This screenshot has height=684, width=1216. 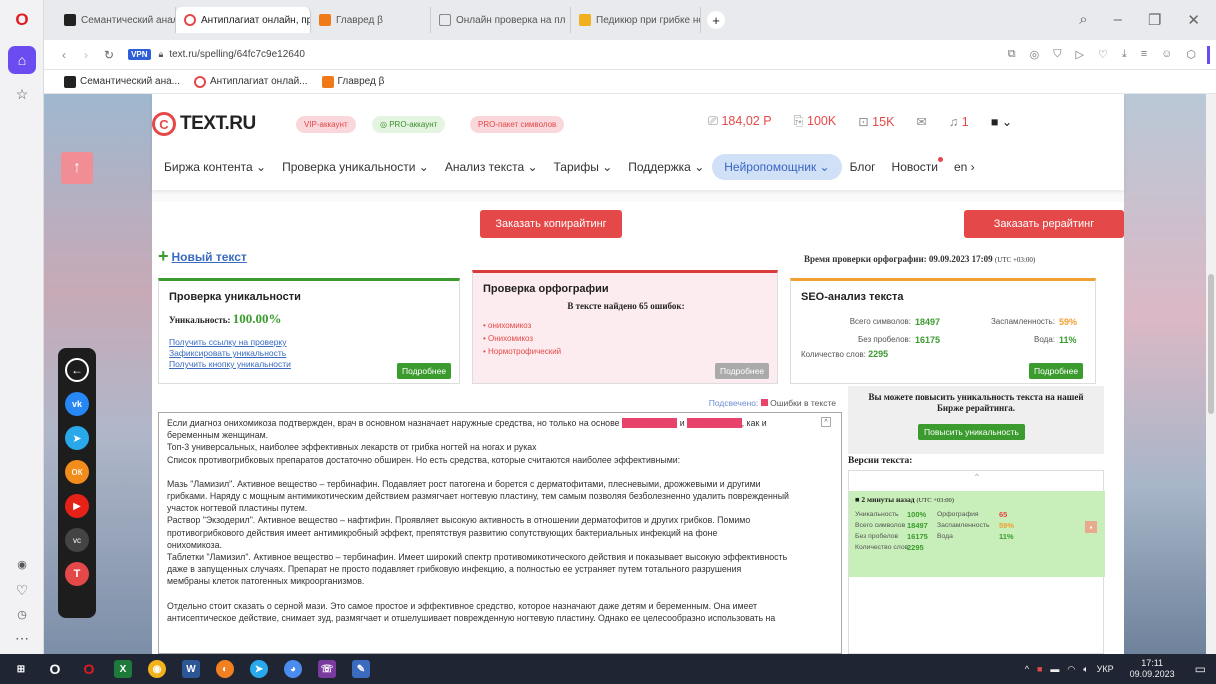 I want to click on tray-arrow-icon: ^, so click(x=1027, y=669).